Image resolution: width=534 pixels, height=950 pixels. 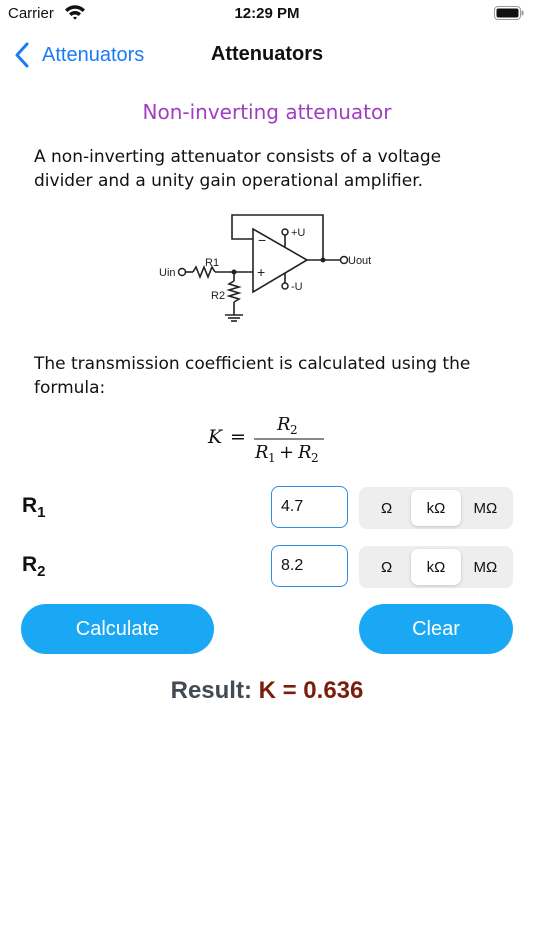 I want to click on r2-unit-kohm: kΩ, so click(x=436, y=567).